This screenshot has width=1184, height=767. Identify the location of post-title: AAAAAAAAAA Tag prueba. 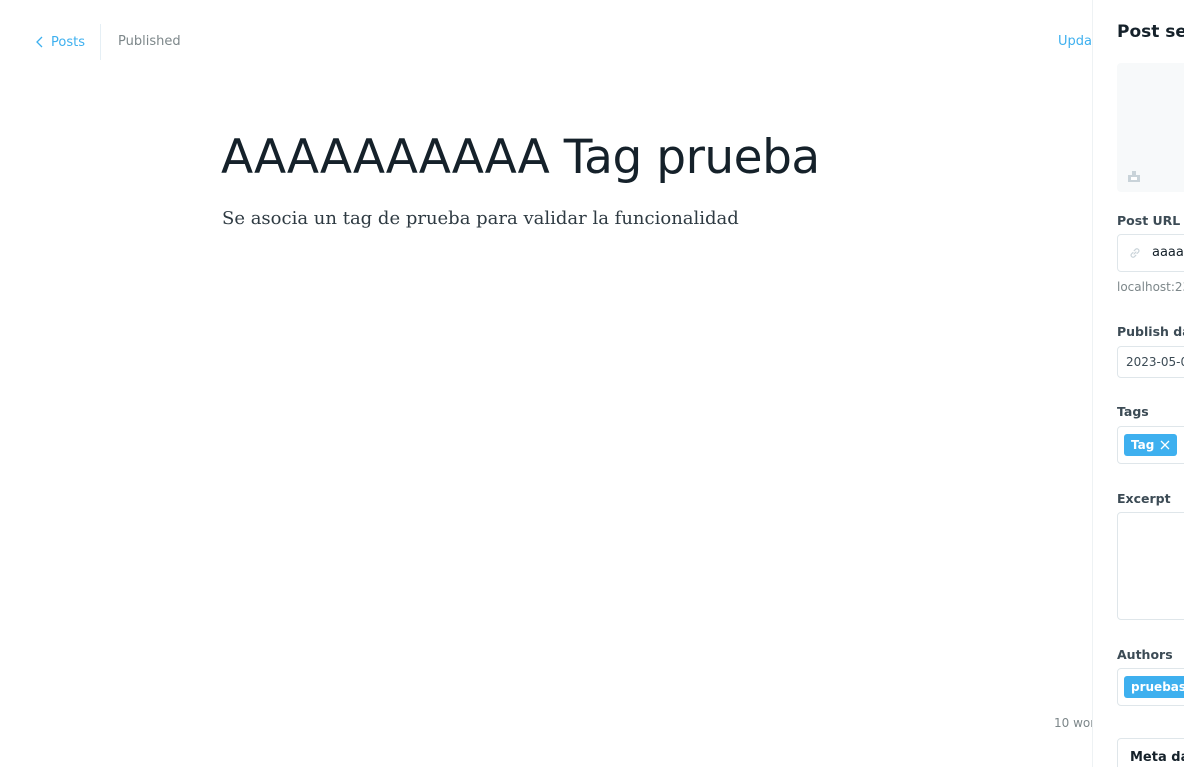
(520, 157).